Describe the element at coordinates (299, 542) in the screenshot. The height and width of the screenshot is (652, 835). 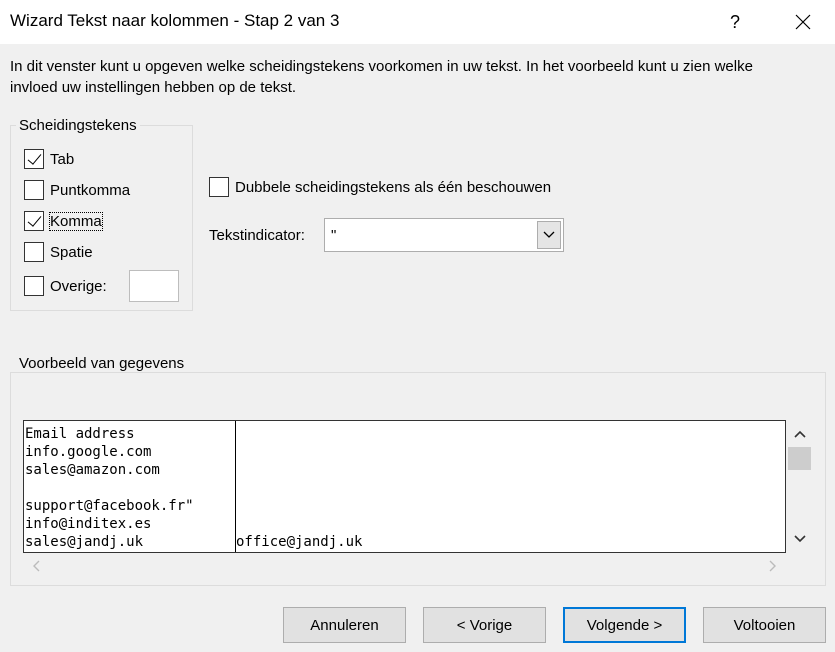
I see `preview-cell: office@jandj.uk` at that location.